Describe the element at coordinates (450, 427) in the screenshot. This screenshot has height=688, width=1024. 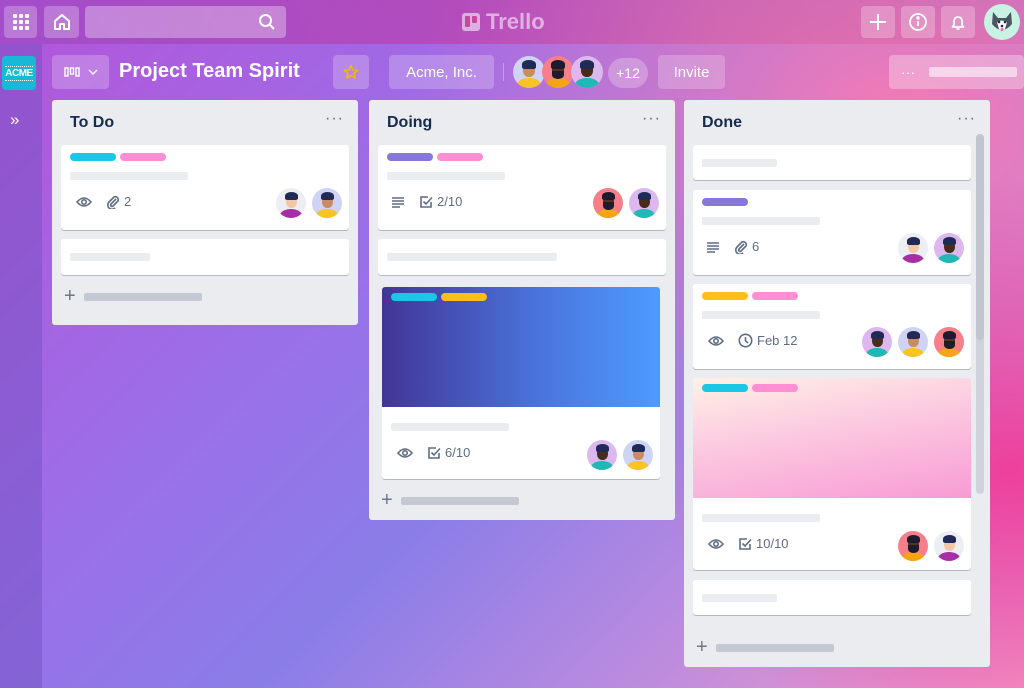
I see `card-title-placeholder` at that location.